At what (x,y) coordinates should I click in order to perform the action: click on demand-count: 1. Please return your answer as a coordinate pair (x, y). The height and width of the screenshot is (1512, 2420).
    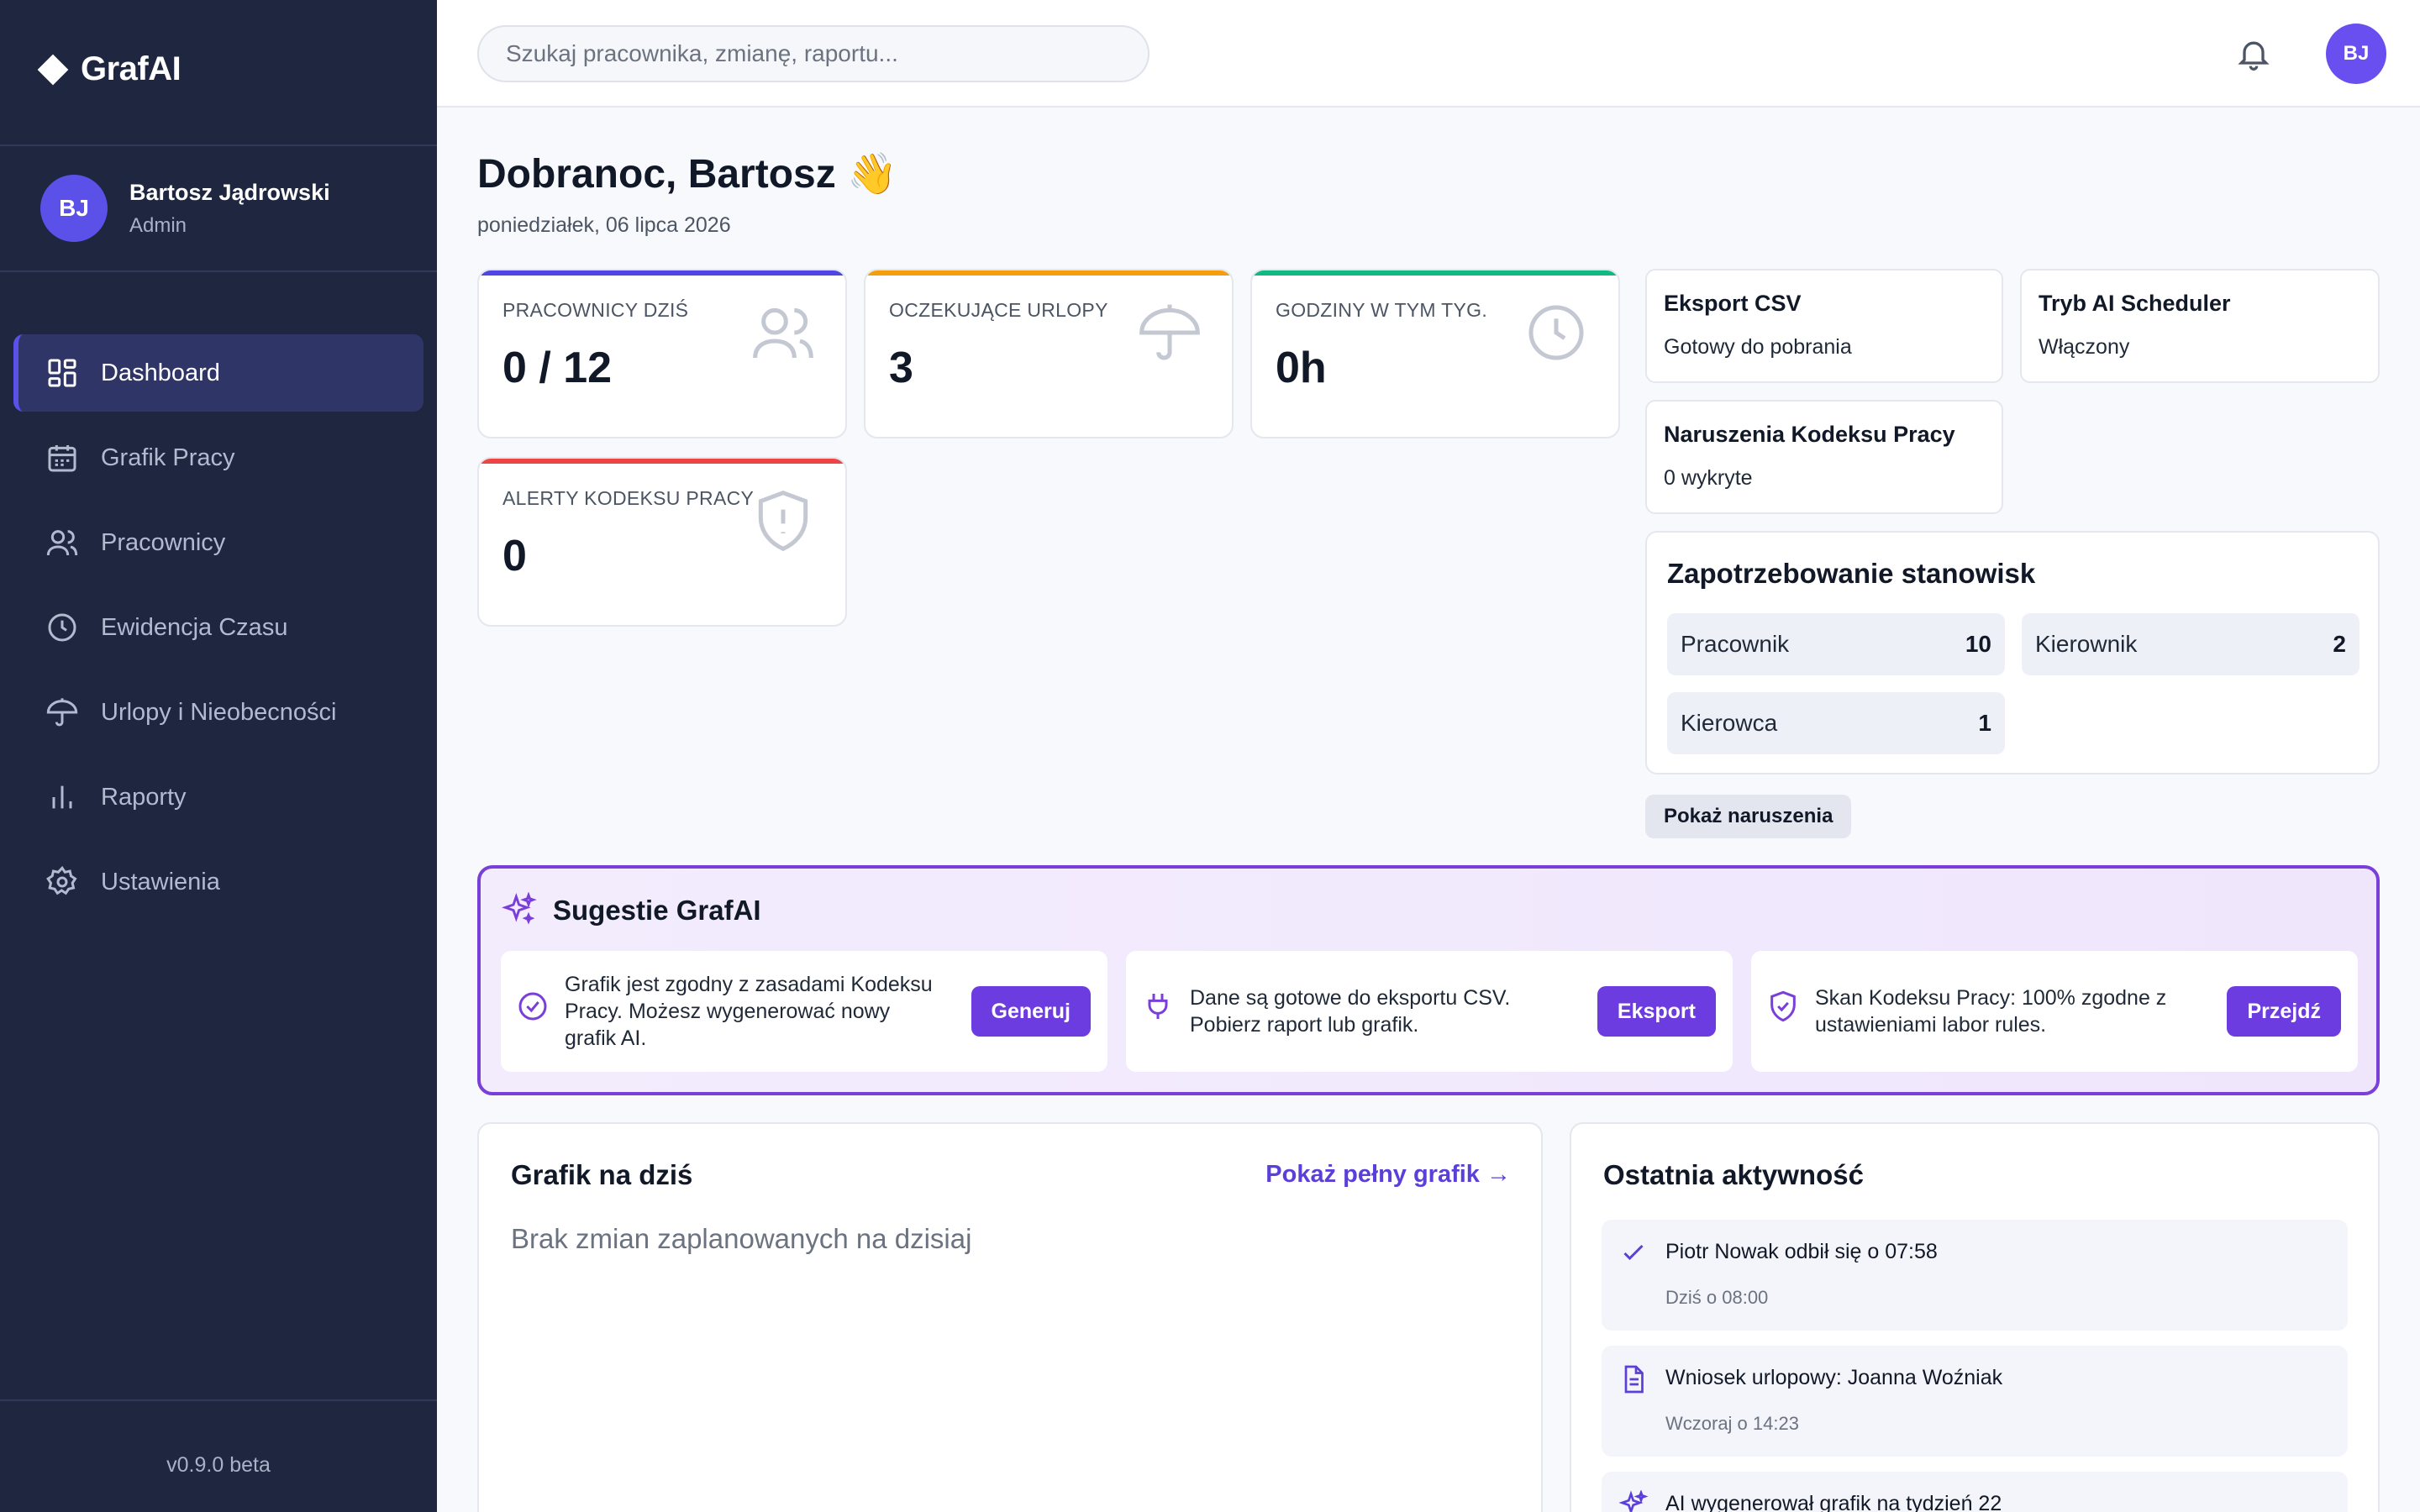
    Looking at the image, I should click on (1984, 723).